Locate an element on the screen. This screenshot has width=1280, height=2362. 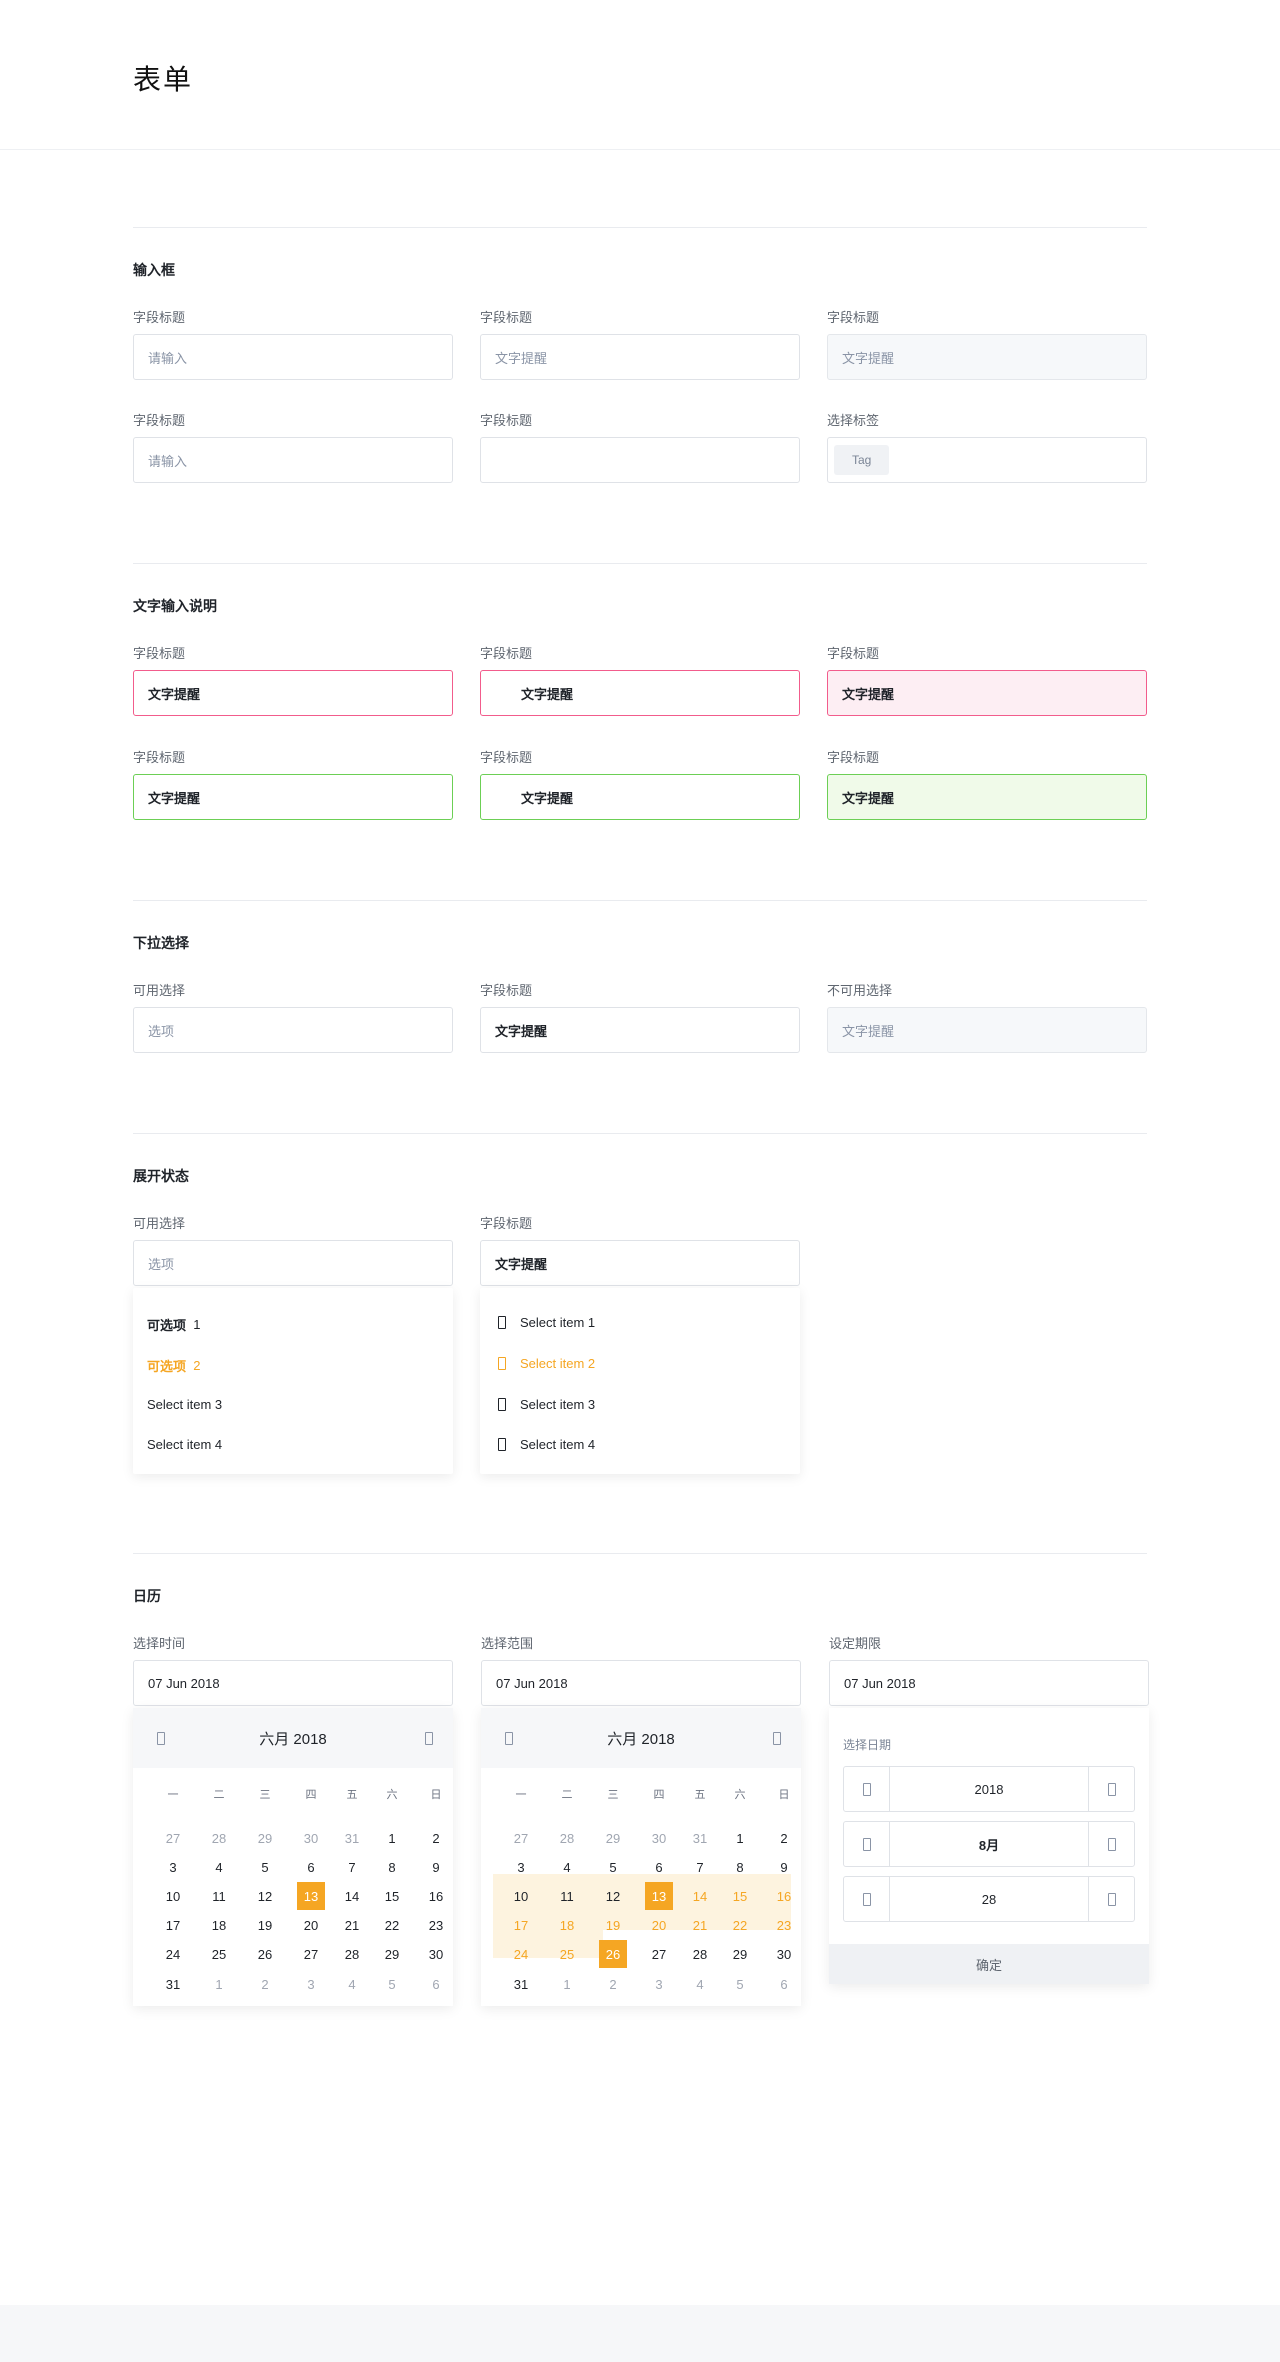
deadline-input: 07 Jun 2018 is located at coordinates (989, 1683).